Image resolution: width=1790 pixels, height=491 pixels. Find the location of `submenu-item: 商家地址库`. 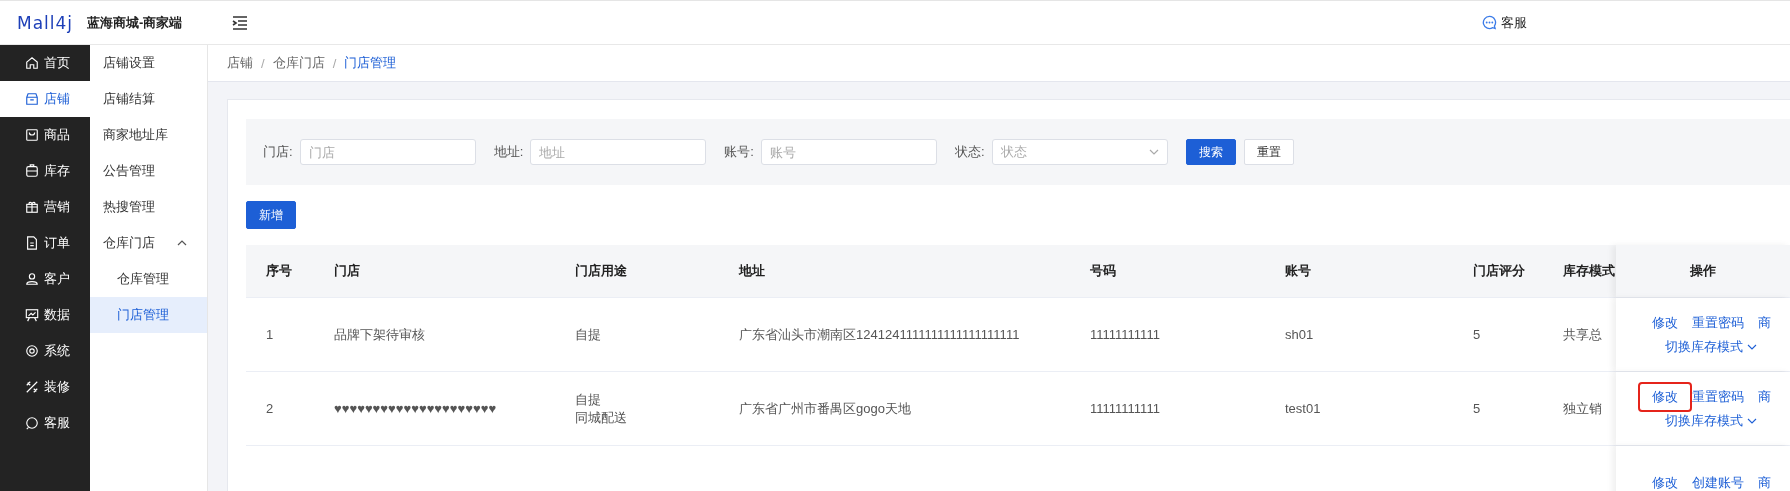

submenu-item: 商家地址库 is located at coordinates (148, 135).